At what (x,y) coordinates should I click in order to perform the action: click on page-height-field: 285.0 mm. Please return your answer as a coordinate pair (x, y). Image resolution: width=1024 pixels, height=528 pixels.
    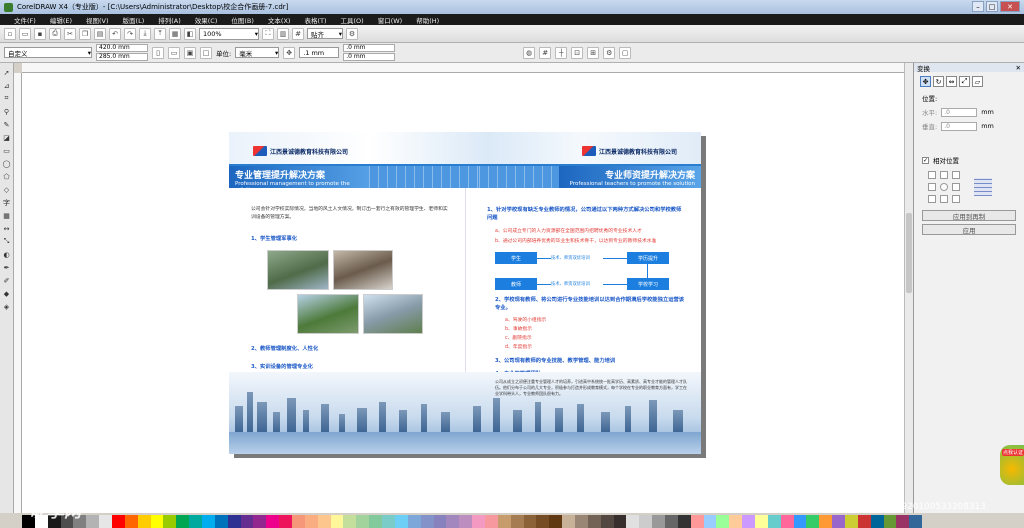
    Looking at the image, I should click on (122, 57).